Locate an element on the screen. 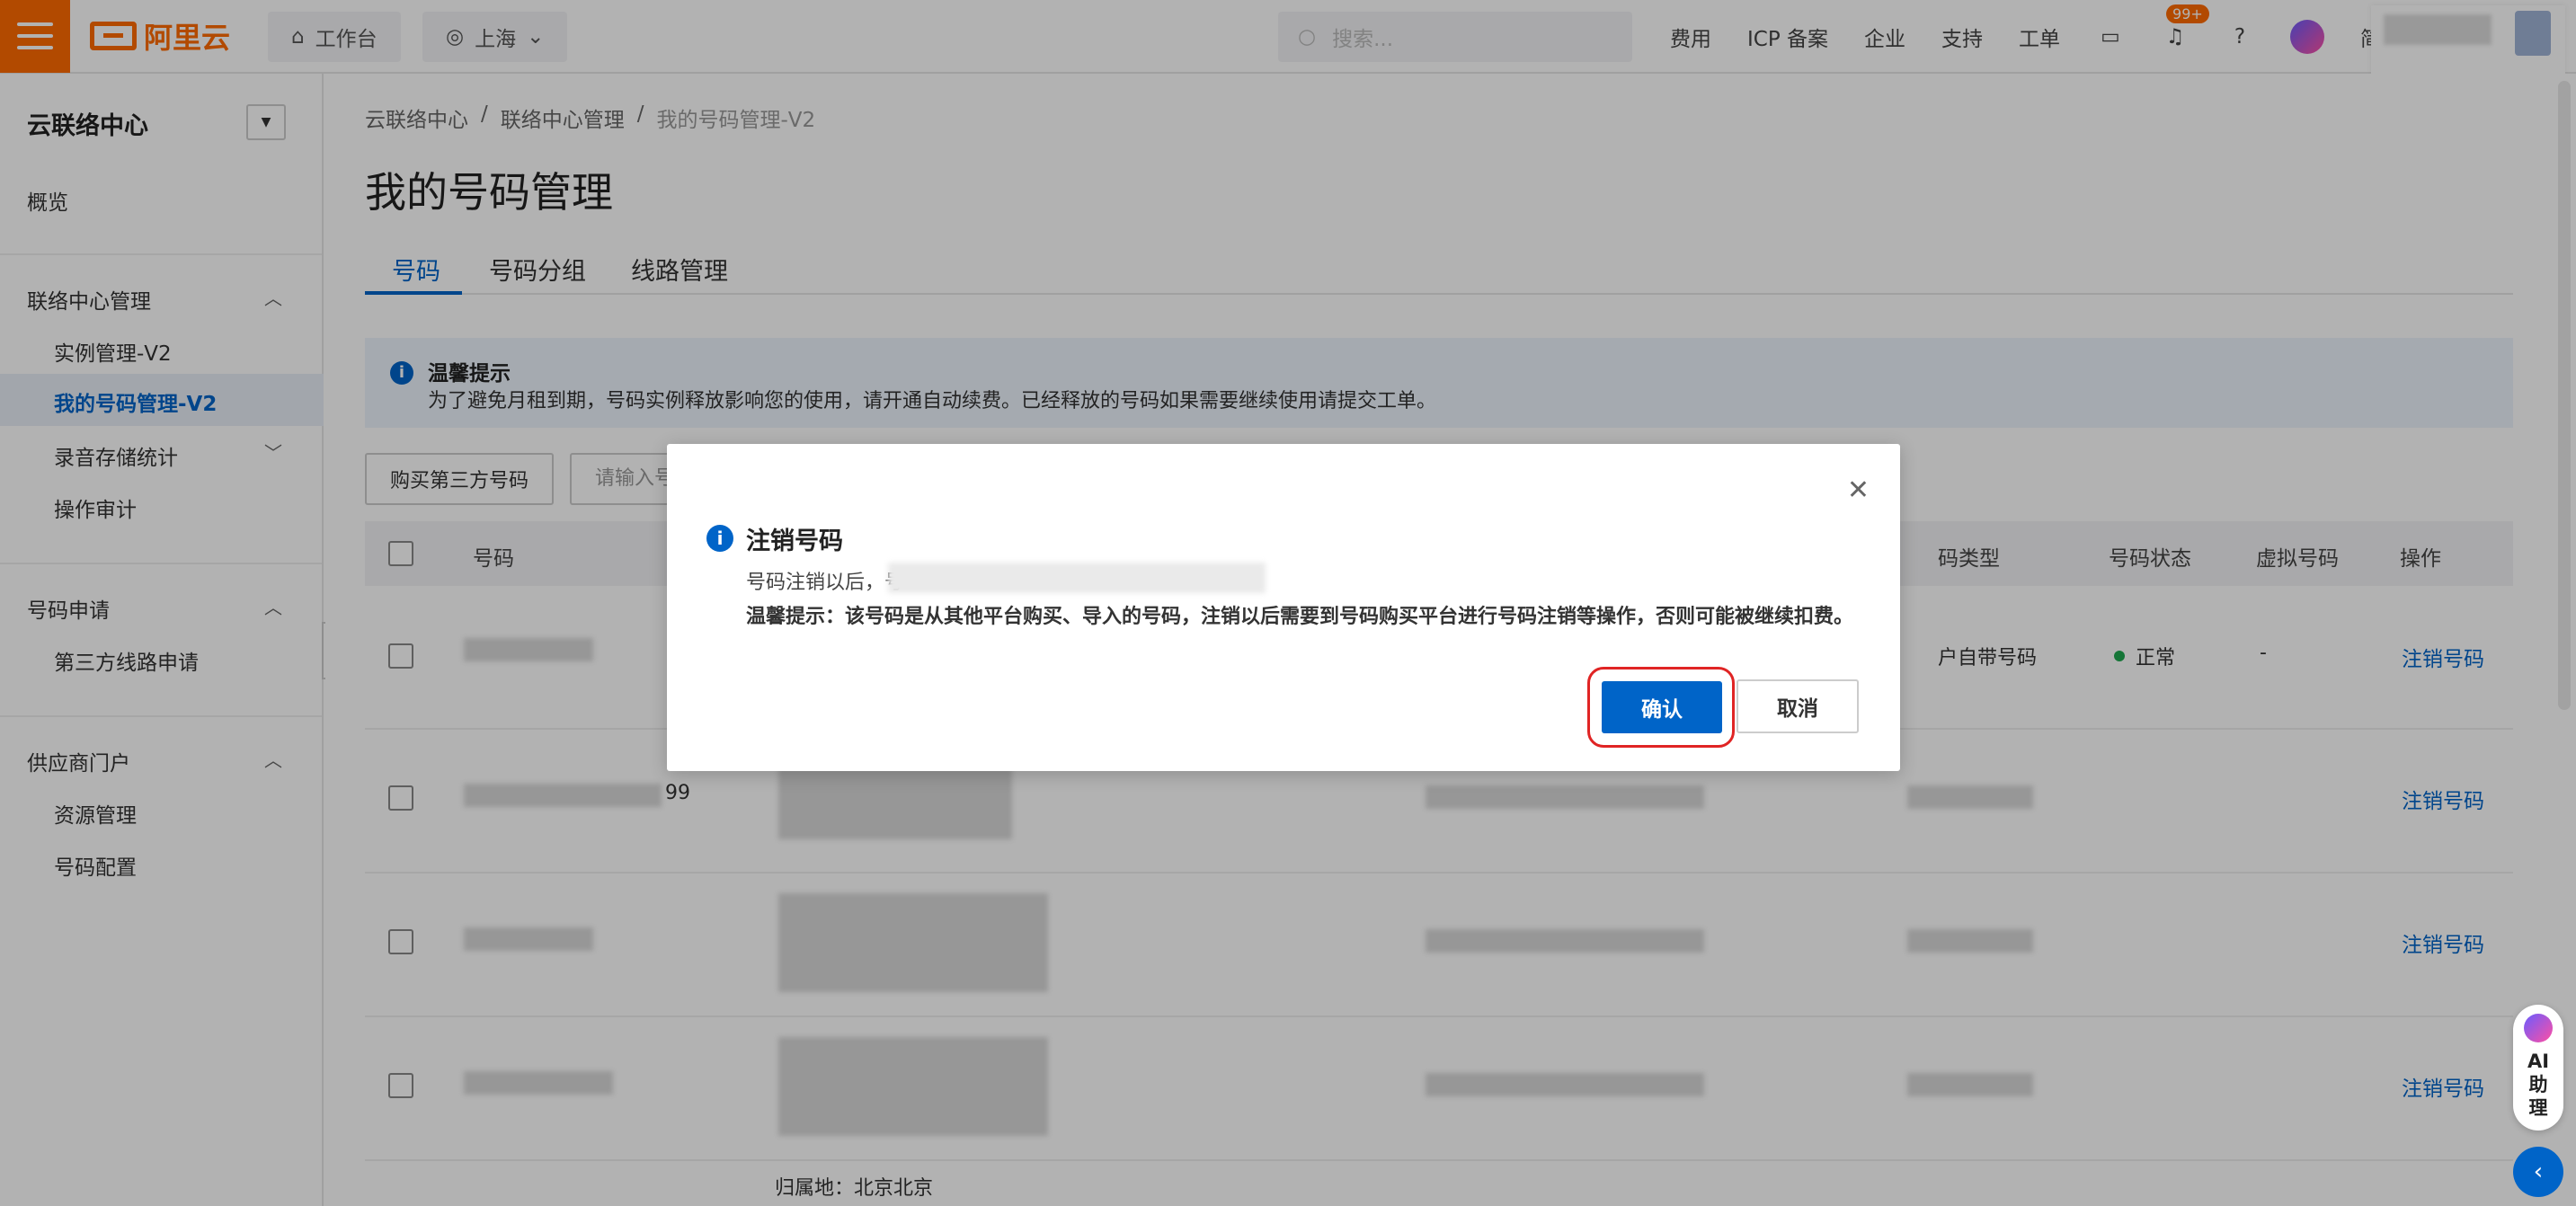 This screenshot has width=2576, height=1206. cancel-button: 取消 is located at coordinates (1798, 706).